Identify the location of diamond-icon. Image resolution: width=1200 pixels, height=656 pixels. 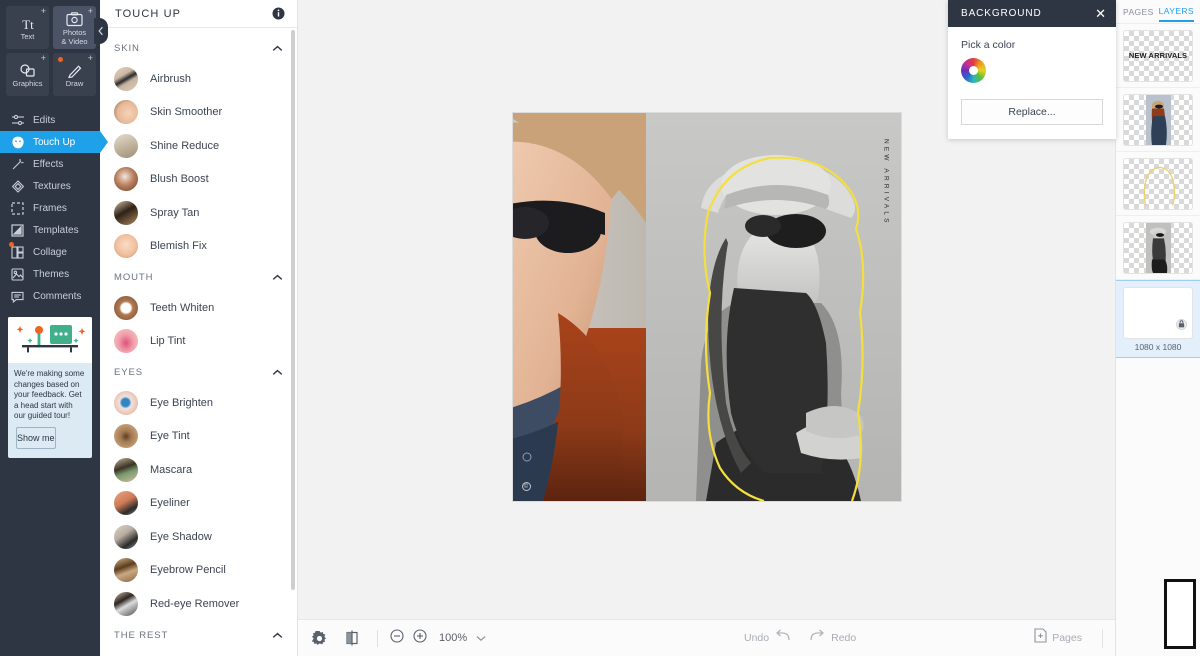
(17, 186).